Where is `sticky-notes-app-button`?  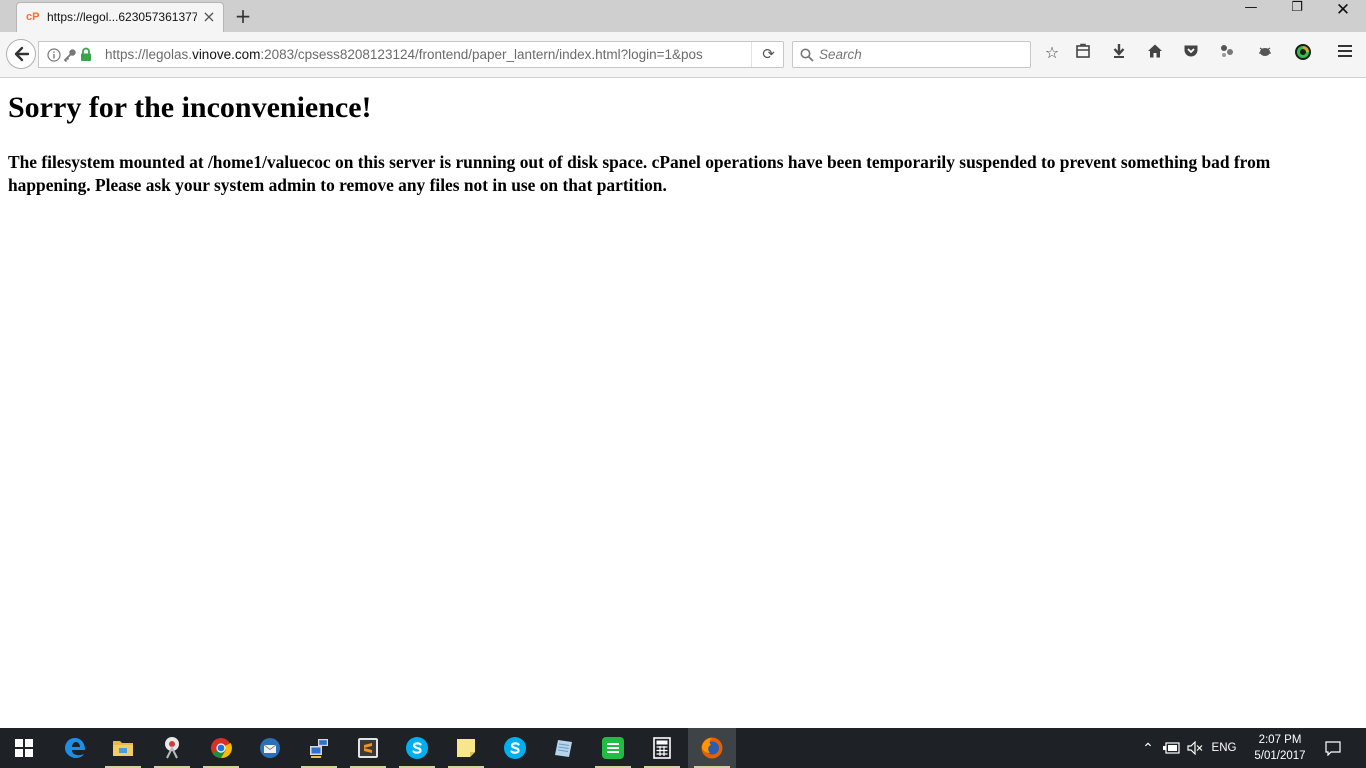
sticky-notes-app-button is located at coordinates (466, 748).